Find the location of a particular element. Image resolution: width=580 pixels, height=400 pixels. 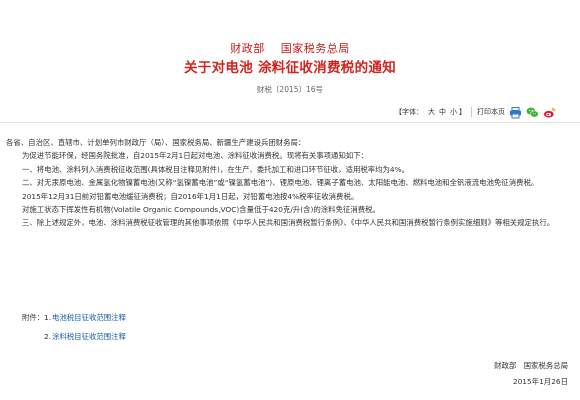

font-size-medium-button: 中 is located at coordinates (442, 112).